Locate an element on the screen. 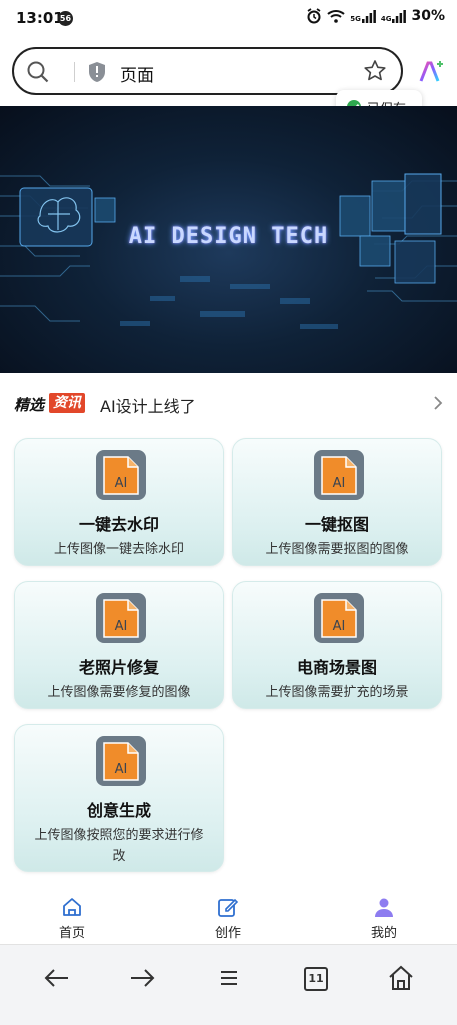  nav-label: 我的 is located at coordinates (383, 933).